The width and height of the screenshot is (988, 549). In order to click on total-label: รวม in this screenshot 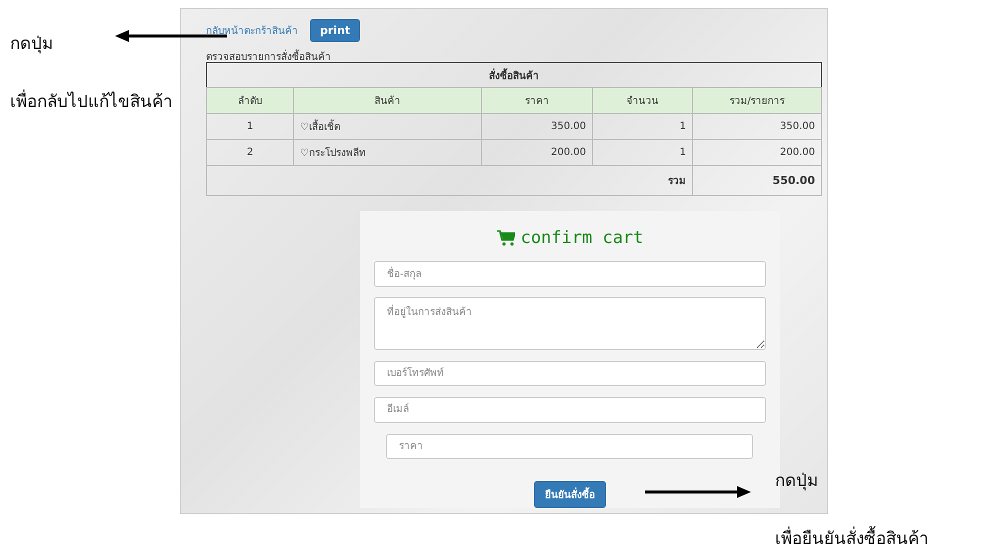, I will do `click(449, 181)`.